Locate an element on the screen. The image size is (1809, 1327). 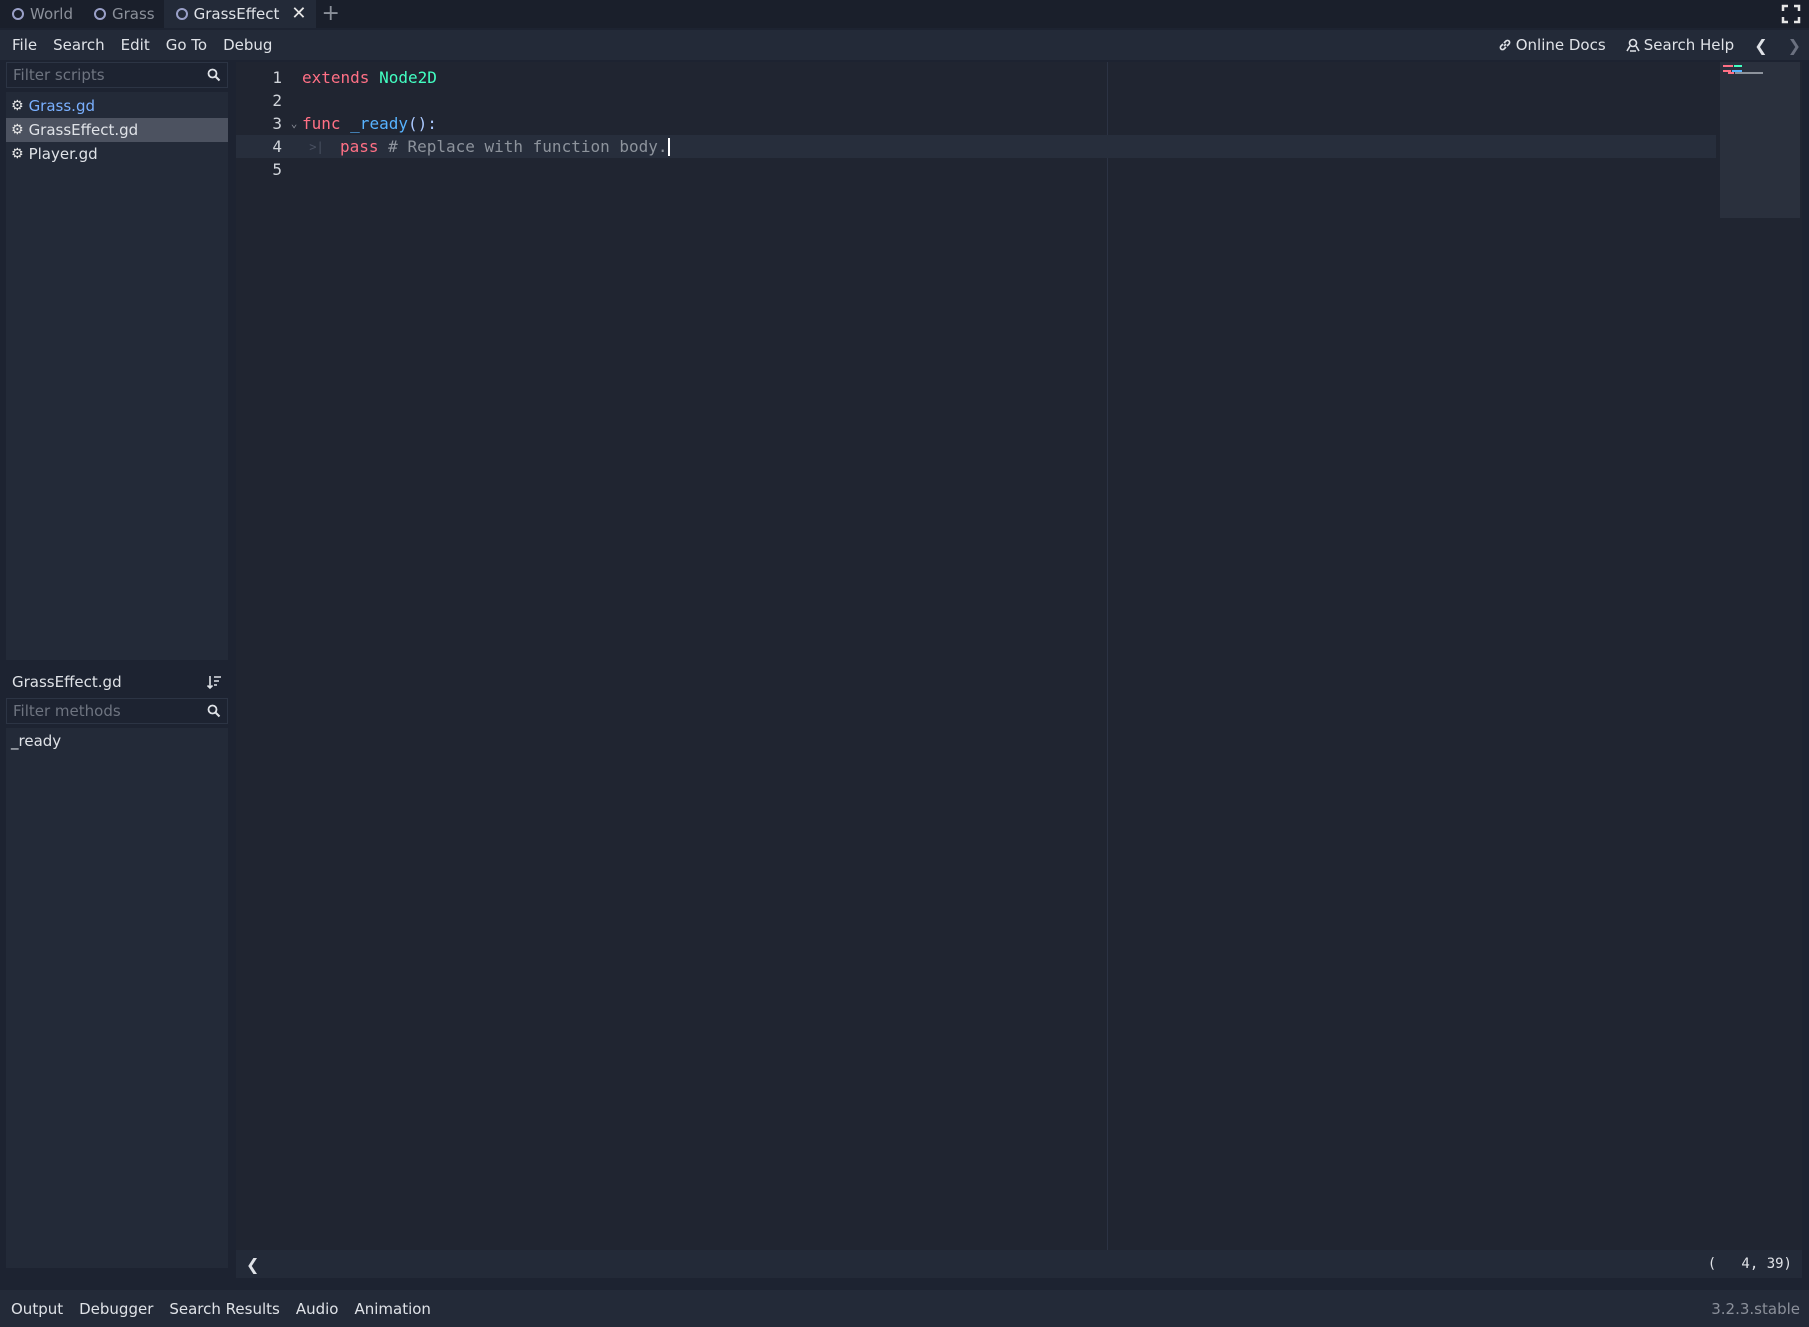
scene-tab-world: World is located at coordinates (41, 14).